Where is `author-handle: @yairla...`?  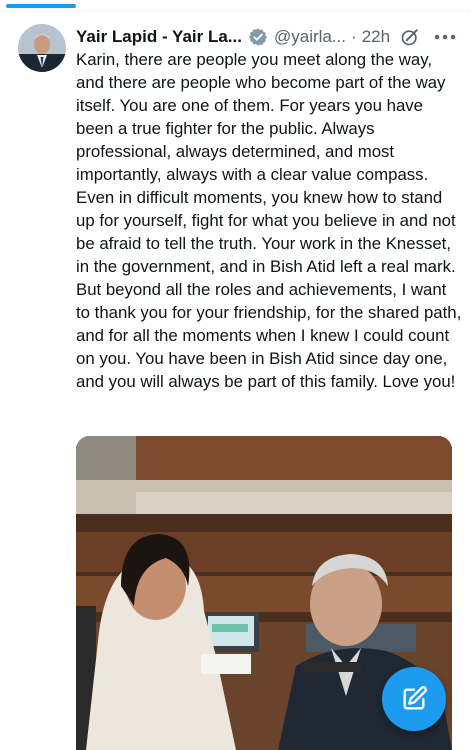
author-handle: @yairla... is located at coordinates (310, 37).